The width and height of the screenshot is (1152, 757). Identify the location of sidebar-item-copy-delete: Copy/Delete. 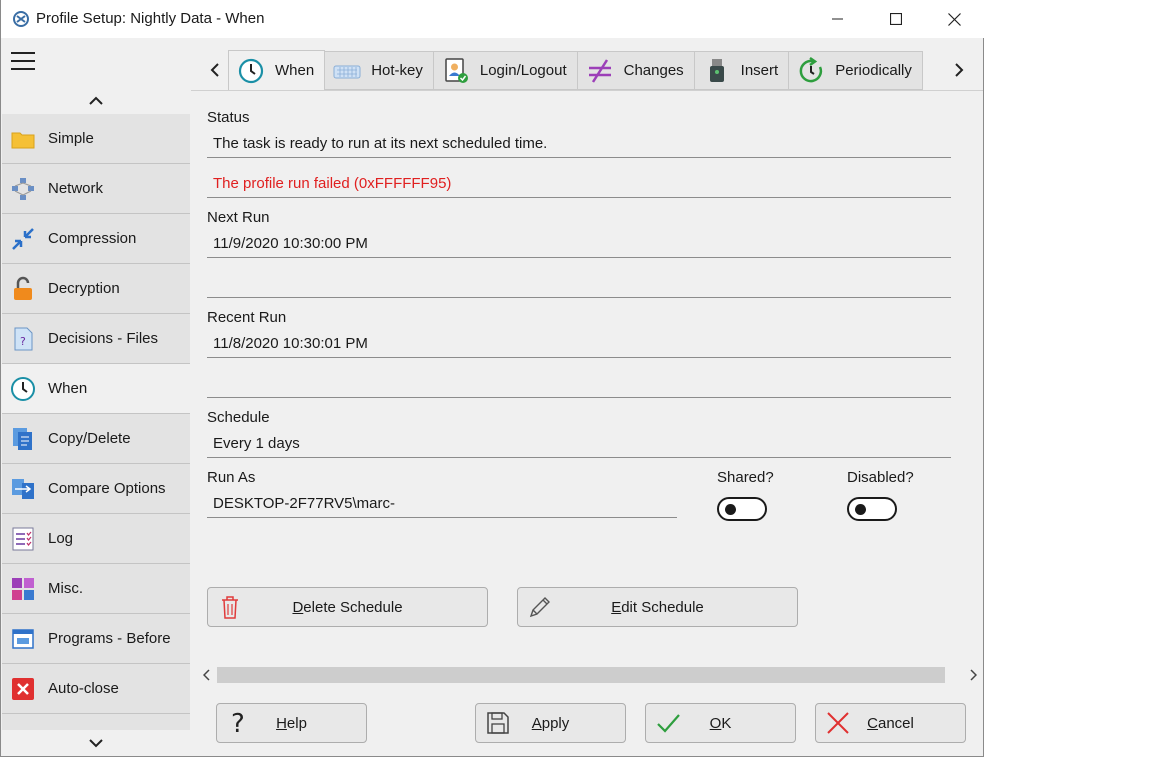
(96, 439).